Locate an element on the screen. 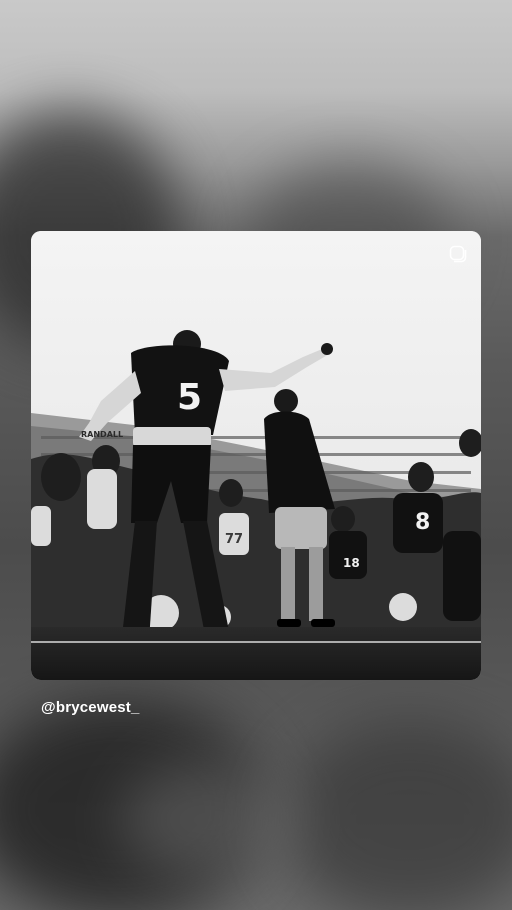 Image resolution: width=512 pixels, height=910 pixels. svg-text: 18 is located at coordinates (351, 563).